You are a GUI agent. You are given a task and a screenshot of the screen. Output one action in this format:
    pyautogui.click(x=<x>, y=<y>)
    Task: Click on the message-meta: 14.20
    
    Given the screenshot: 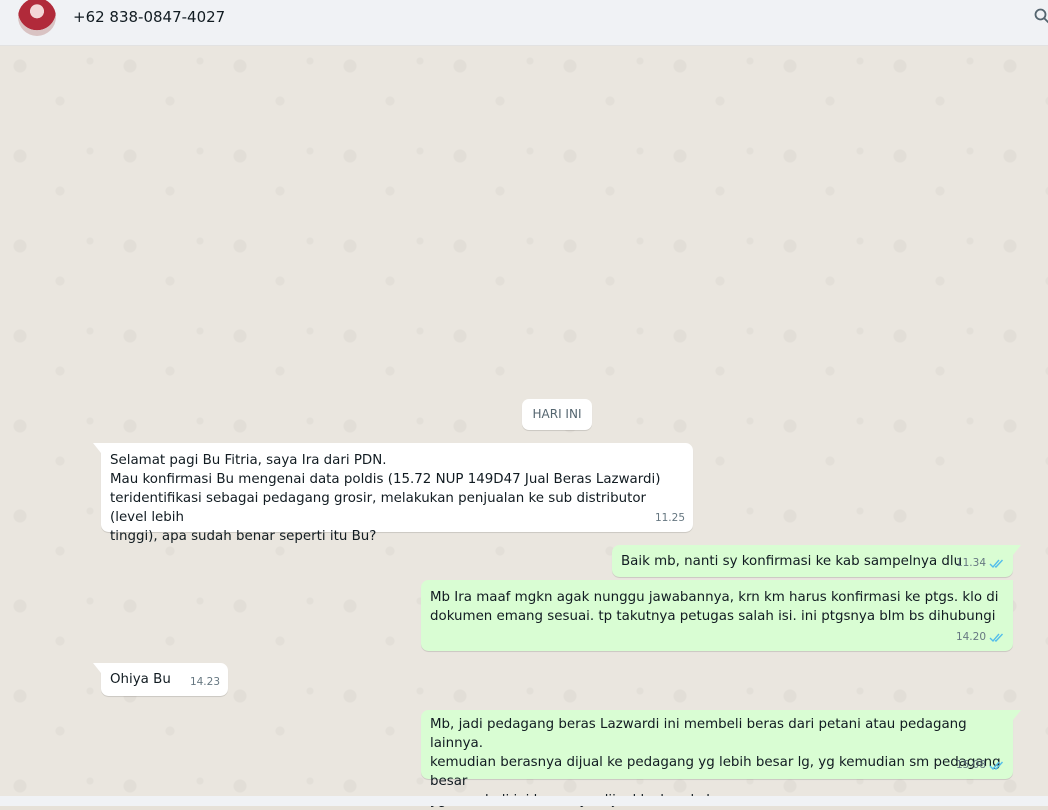 What is the action you would take?
    pyautogui.click(x=980, y=637)
    